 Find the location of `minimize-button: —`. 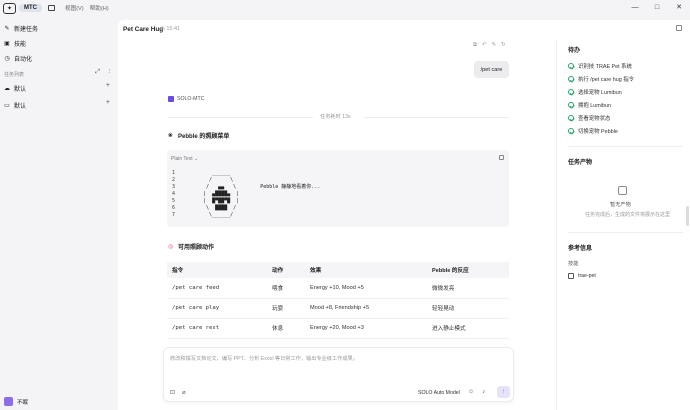

minimize-button: — is located at coordinates (635, 8).